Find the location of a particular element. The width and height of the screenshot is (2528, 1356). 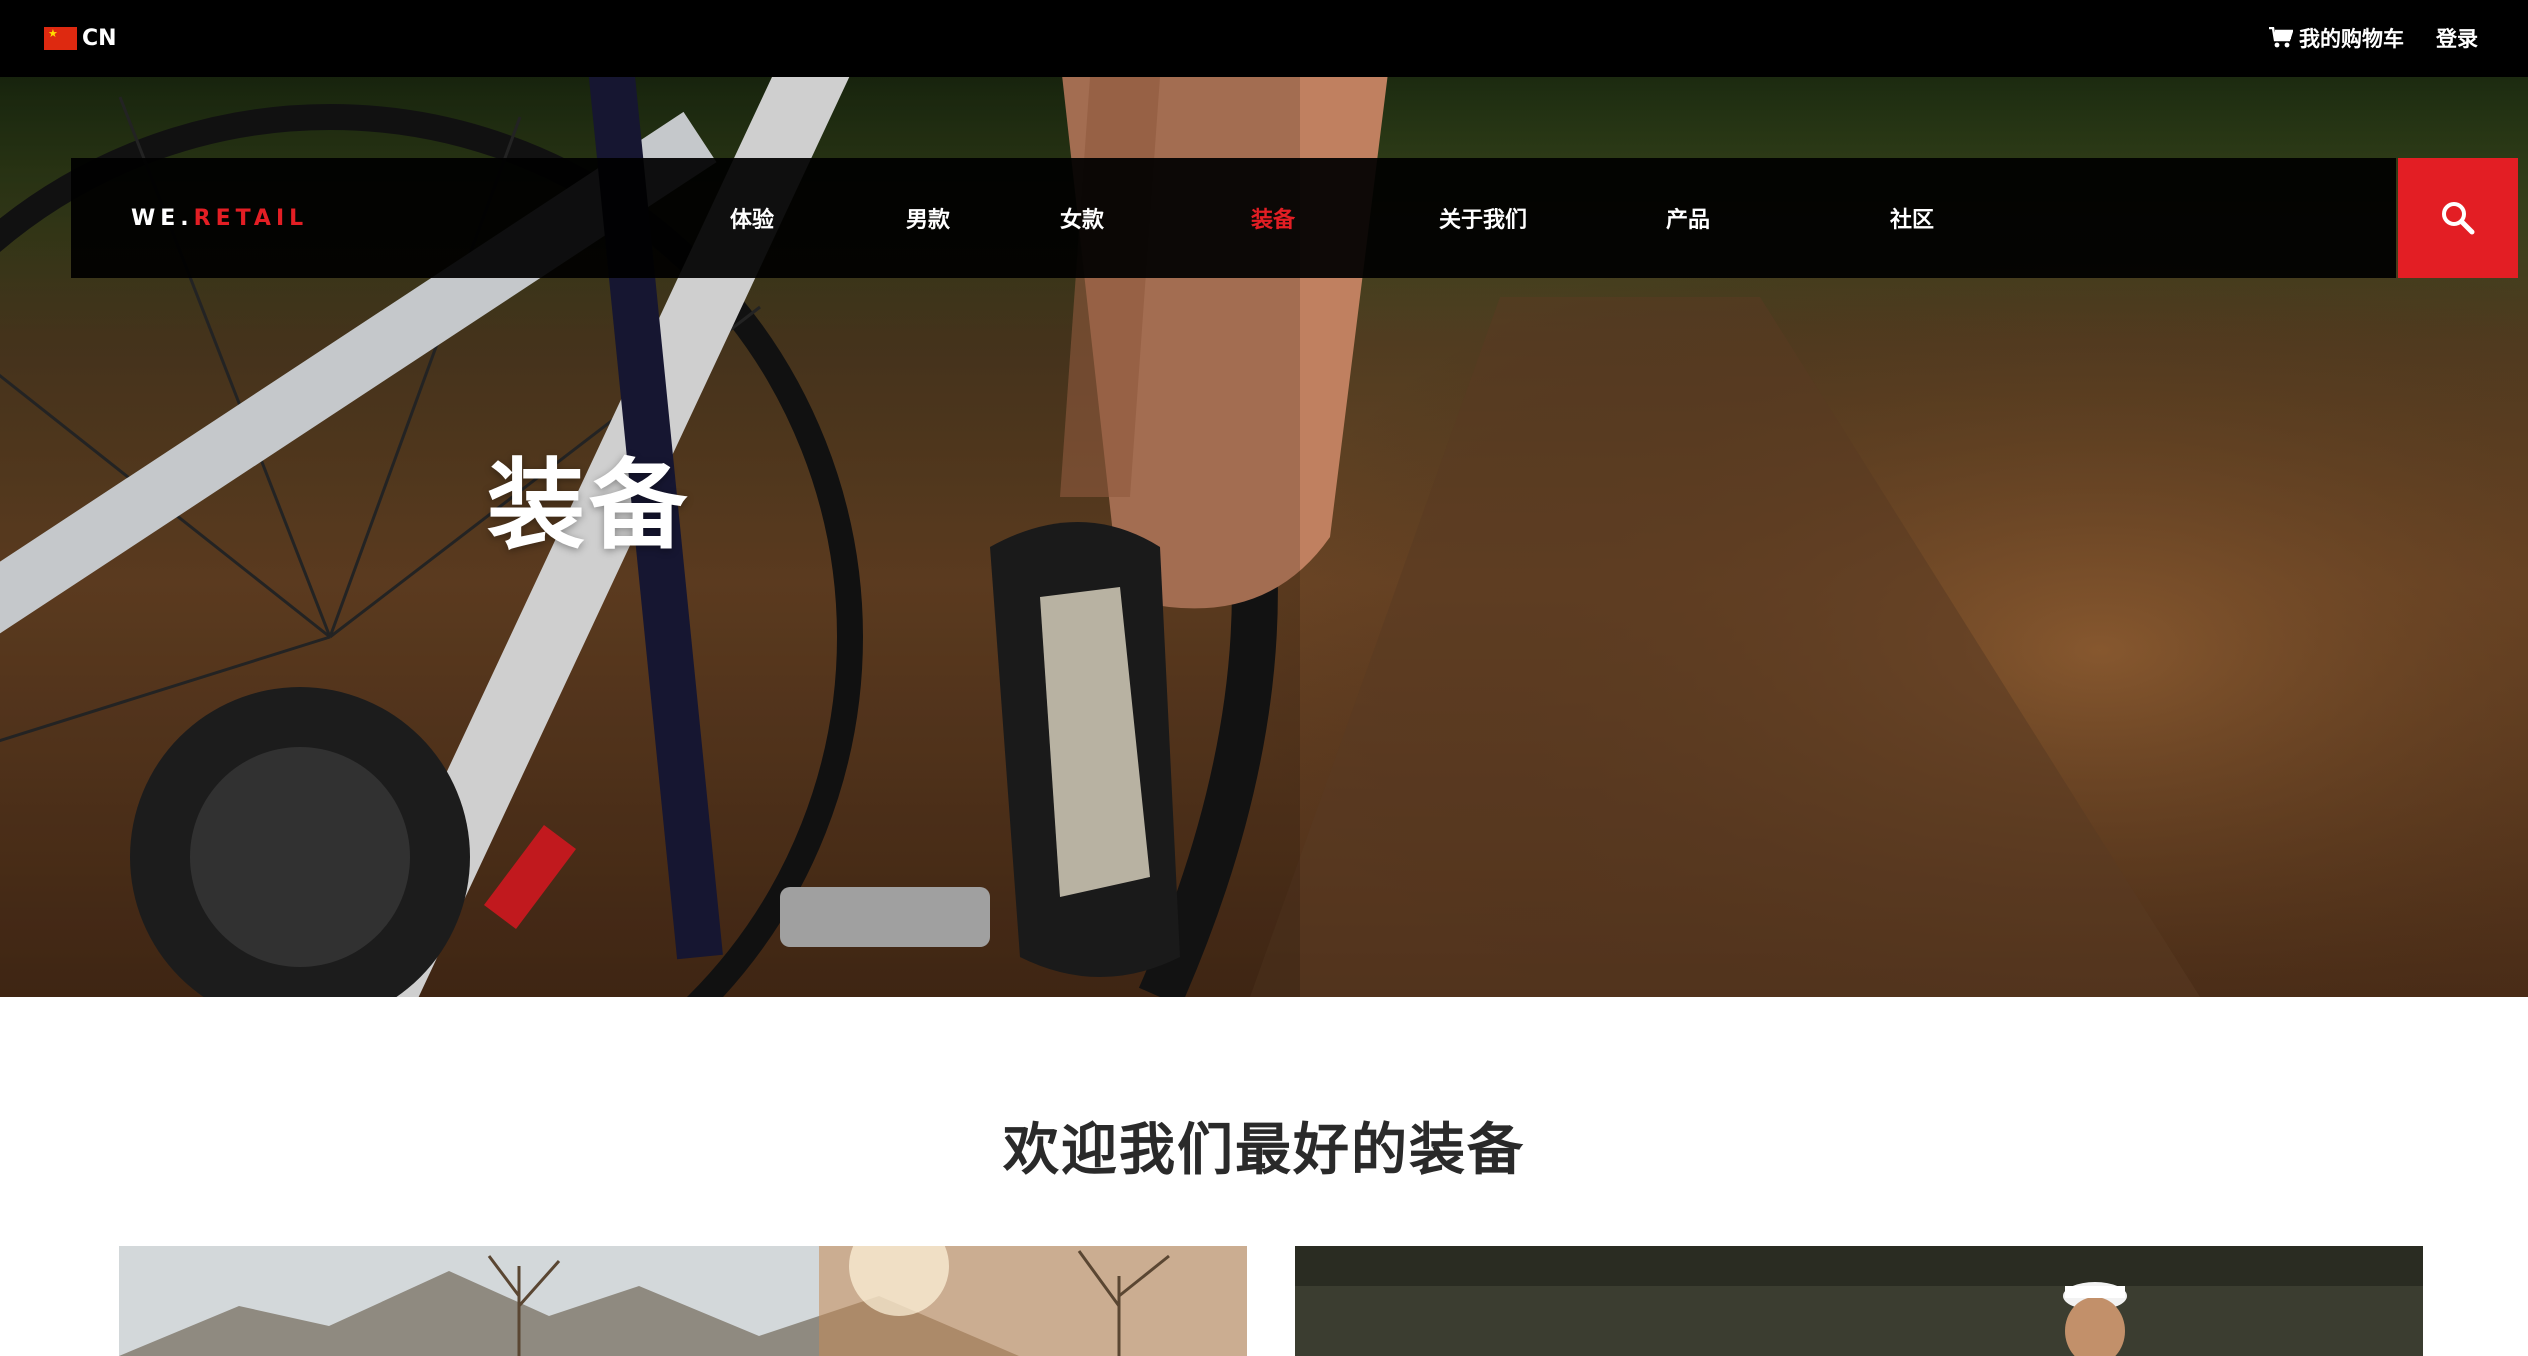

language-code: CN is located at coordinates (99, 38).